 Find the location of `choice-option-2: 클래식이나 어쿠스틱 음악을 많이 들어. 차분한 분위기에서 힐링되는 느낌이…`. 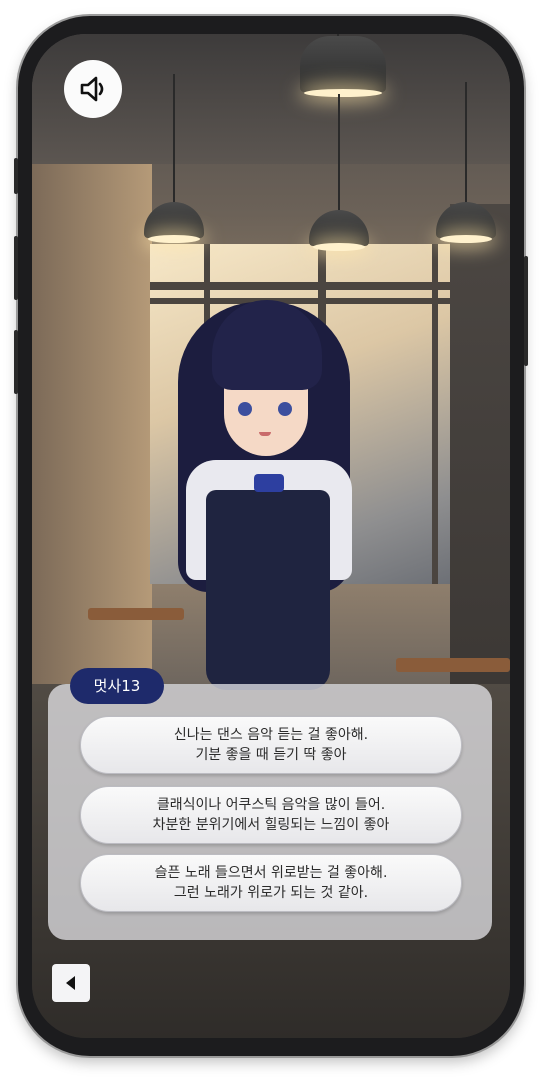

choice-option-2: 클래식이나 어쿠스틱 음악을 많이 들어. 차분한 분위기에서 힐링되는 느낌이… is located at coordinates (271, 815).